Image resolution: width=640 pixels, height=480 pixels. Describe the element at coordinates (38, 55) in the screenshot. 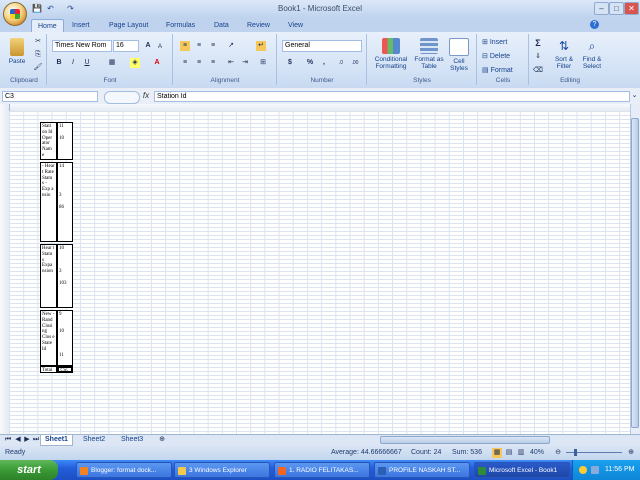

I see `copy-icon: ⎘` at that location.